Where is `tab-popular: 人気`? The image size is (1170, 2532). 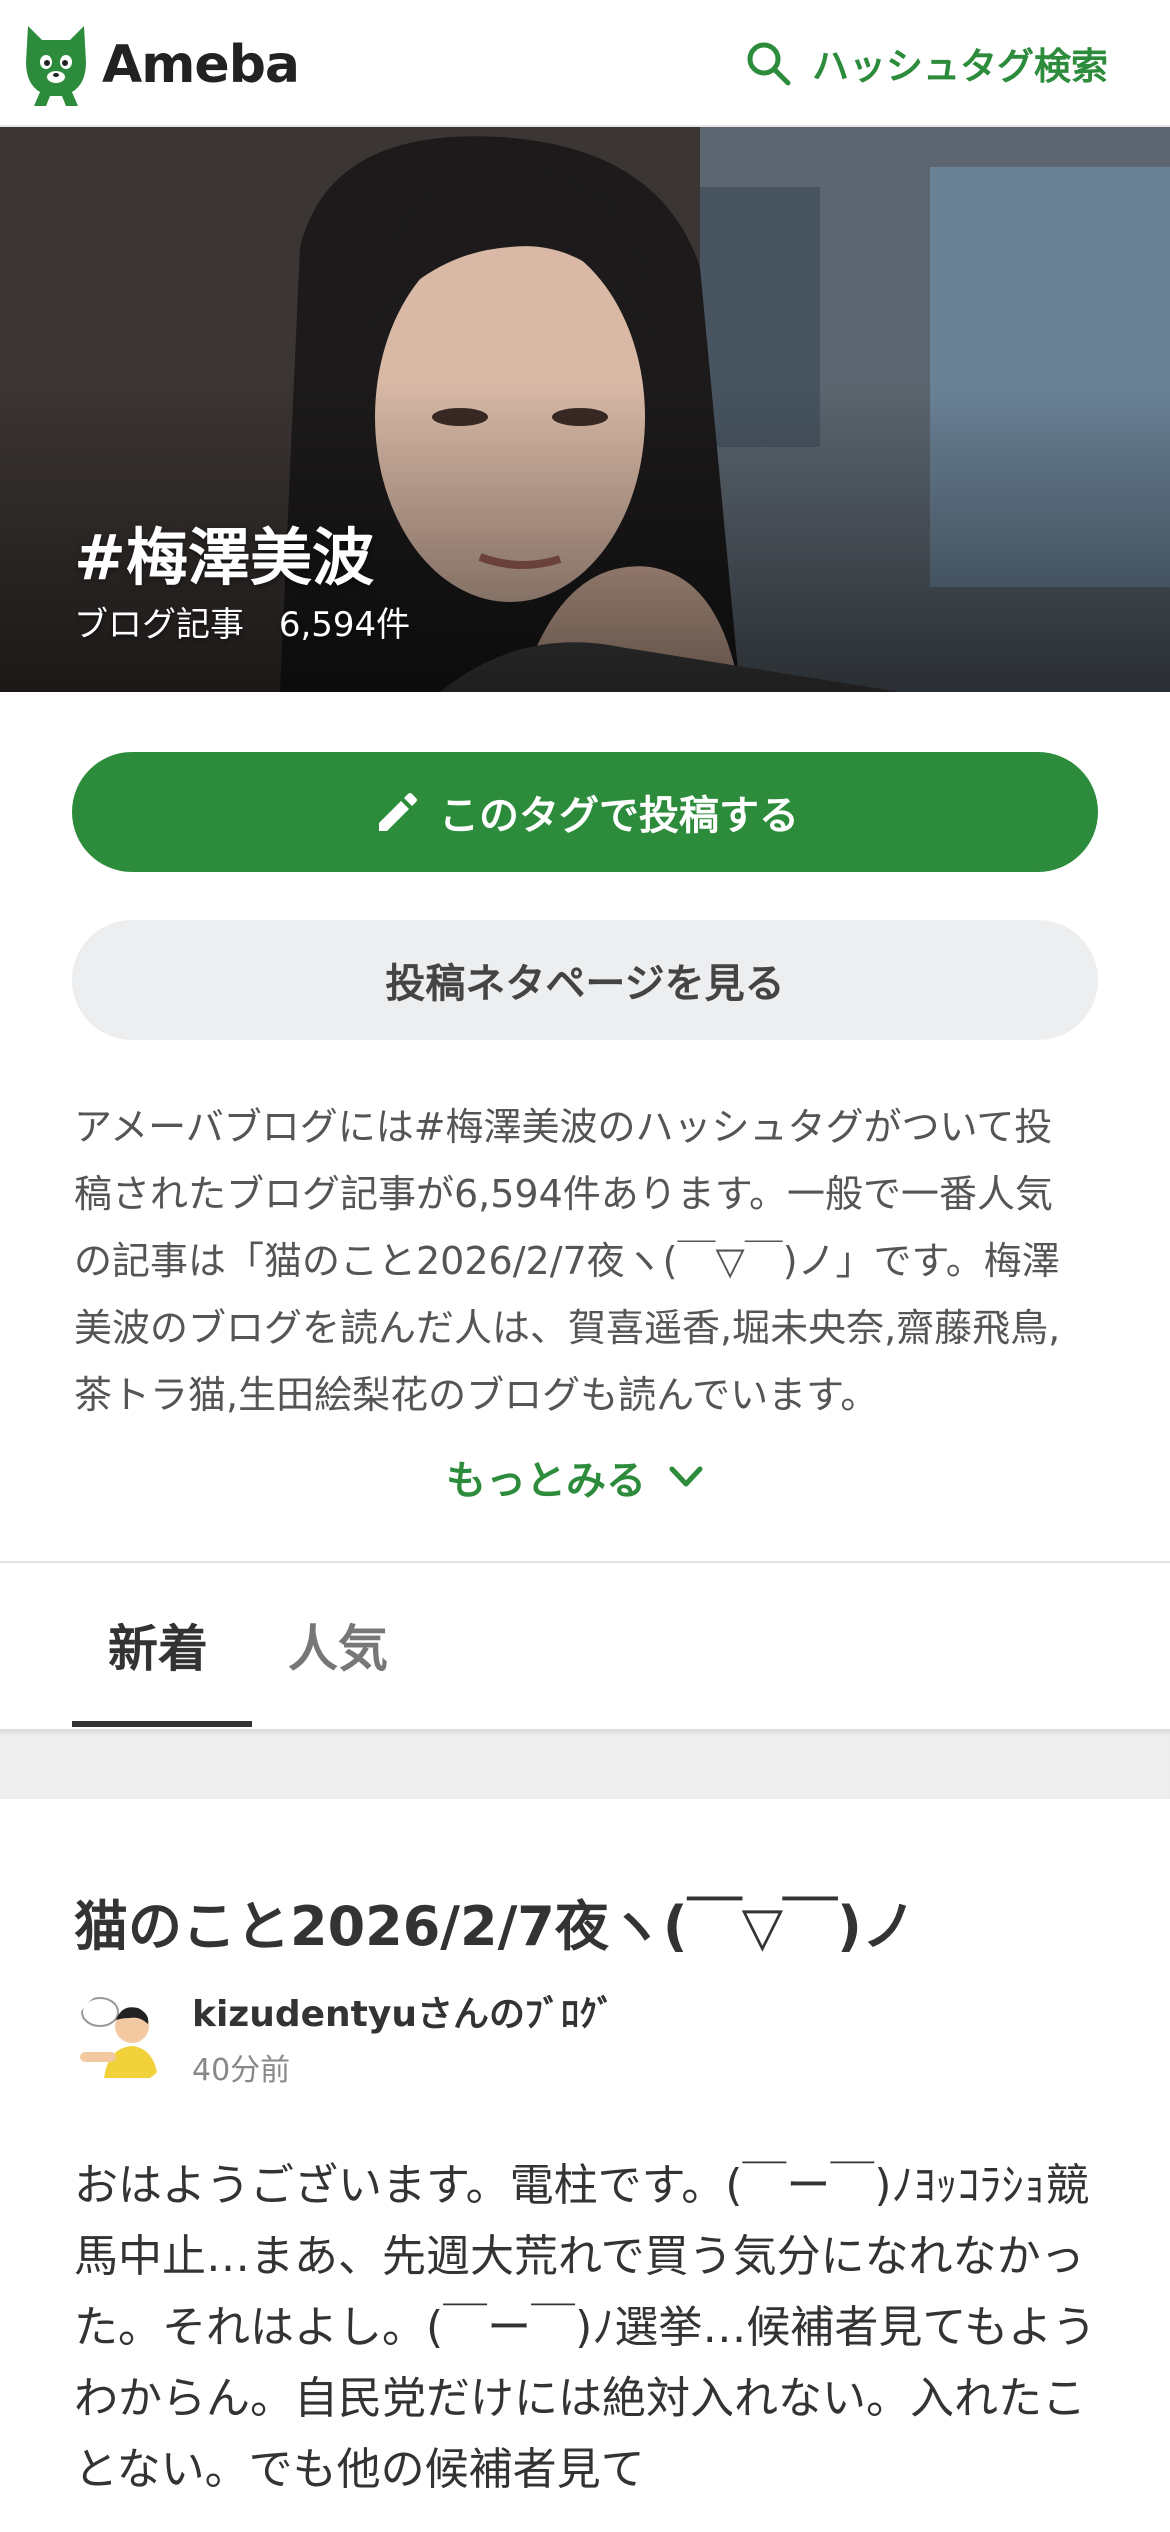 tab-popular: 人気 is located at coordinates (338, 1645).